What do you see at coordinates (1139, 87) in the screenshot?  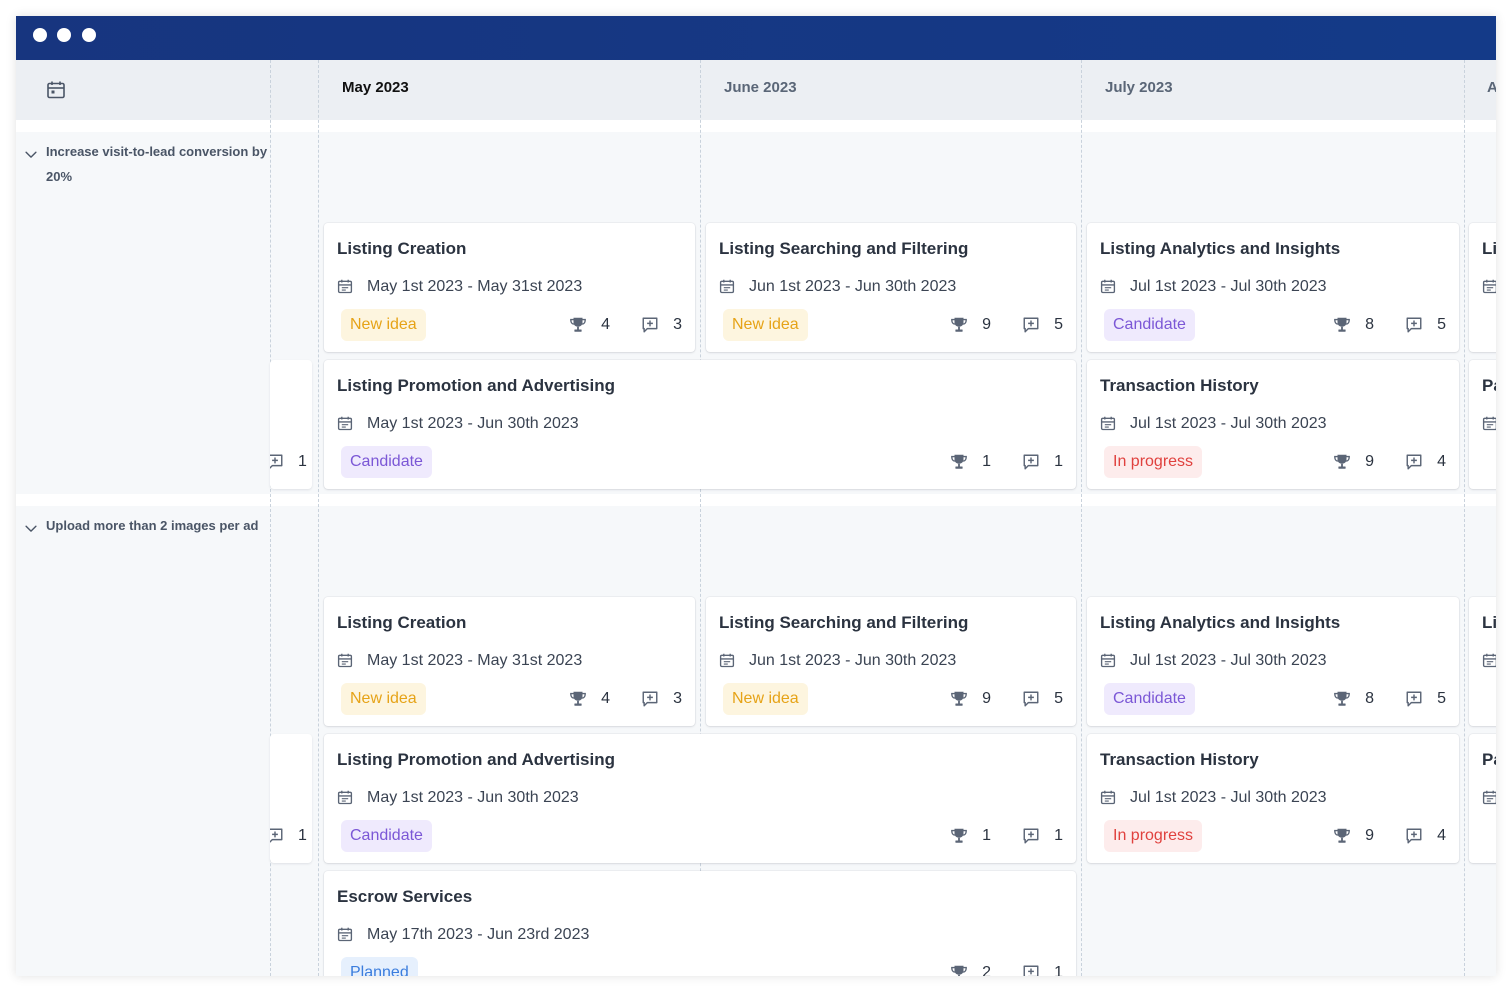 I see `month-label-july: July 2023` at bounding box center [1139, 87].